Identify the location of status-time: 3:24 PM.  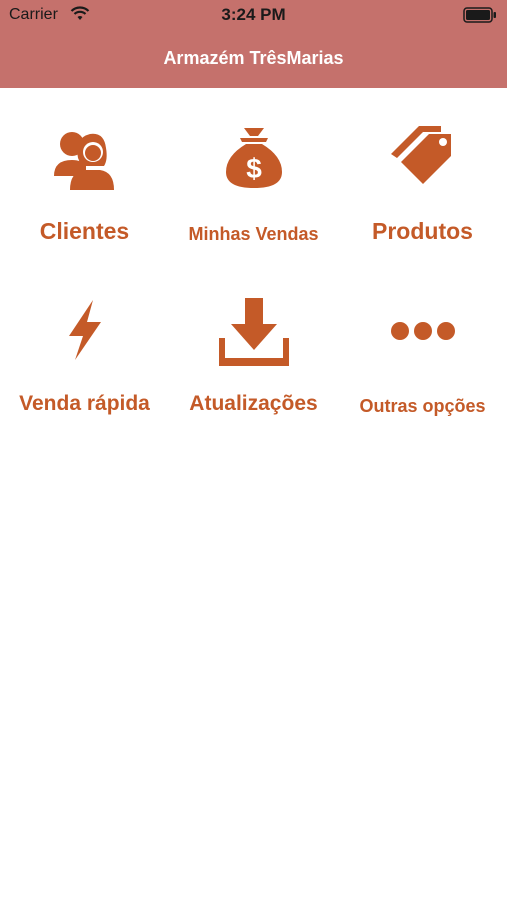
(253, 14).